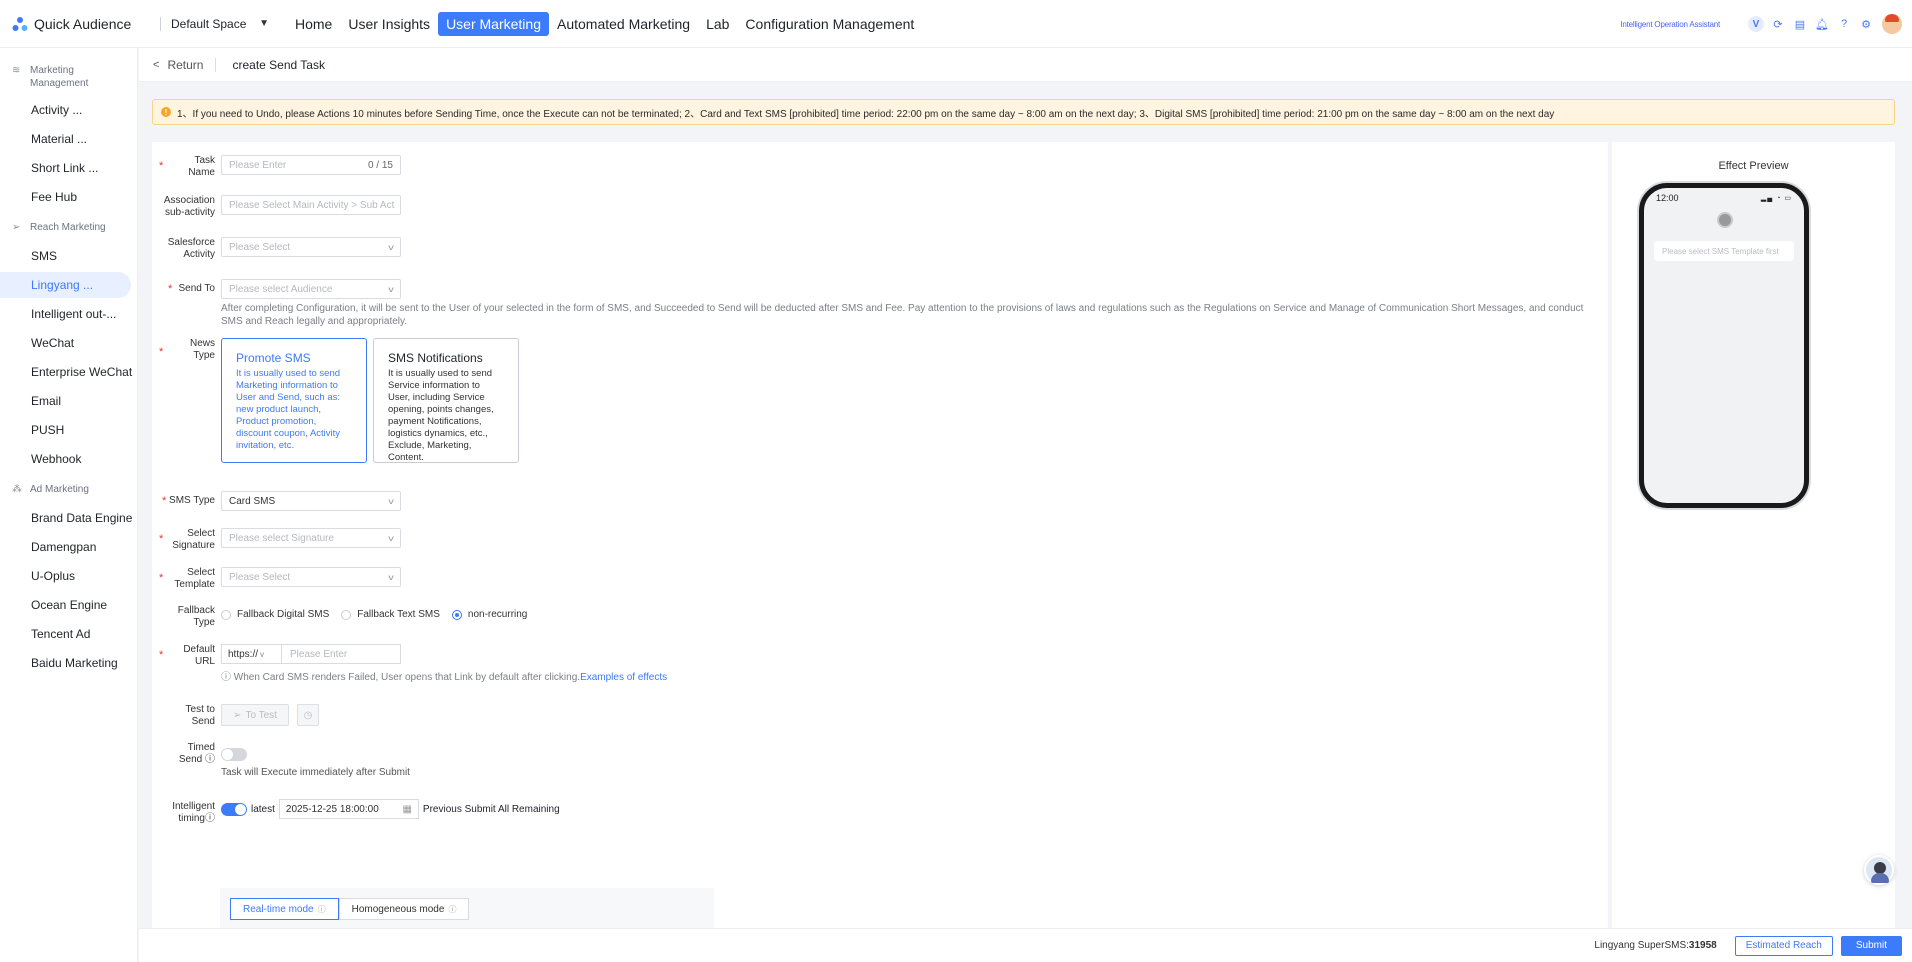 This screenshot has height=962, width=1912. I want to click on nav-home: Home, so click(313, 24).